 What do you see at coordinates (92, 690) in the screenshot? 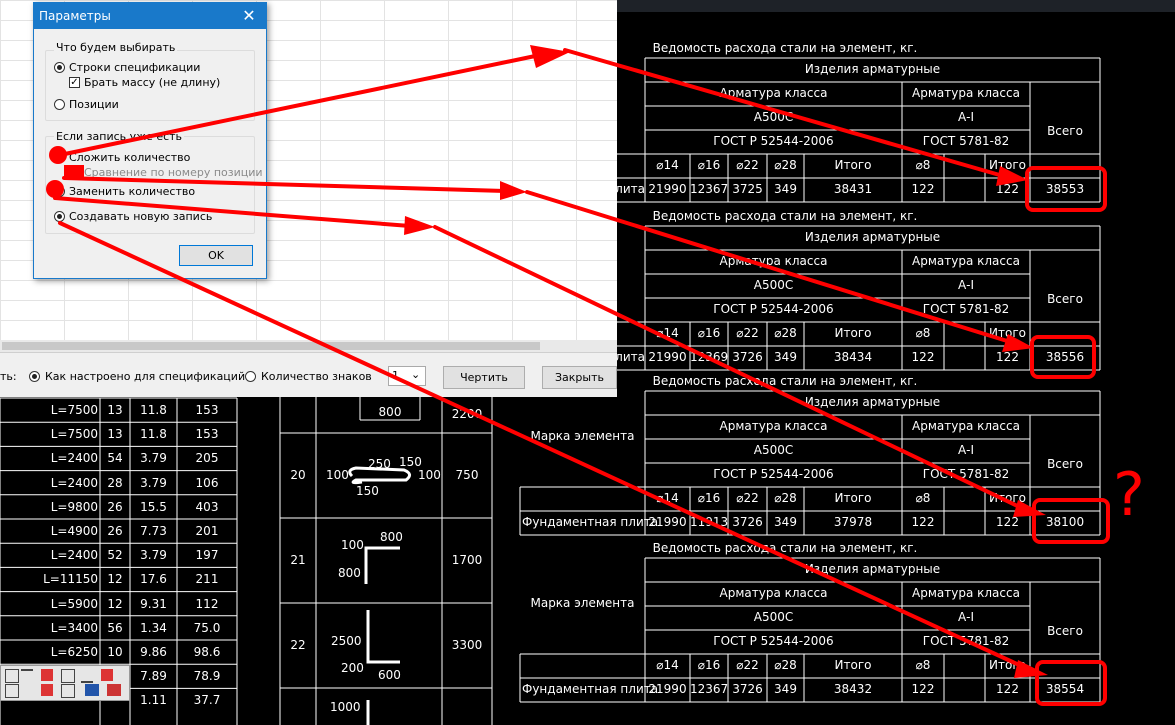
I see `table-icon` at bounding box center [92, 690].